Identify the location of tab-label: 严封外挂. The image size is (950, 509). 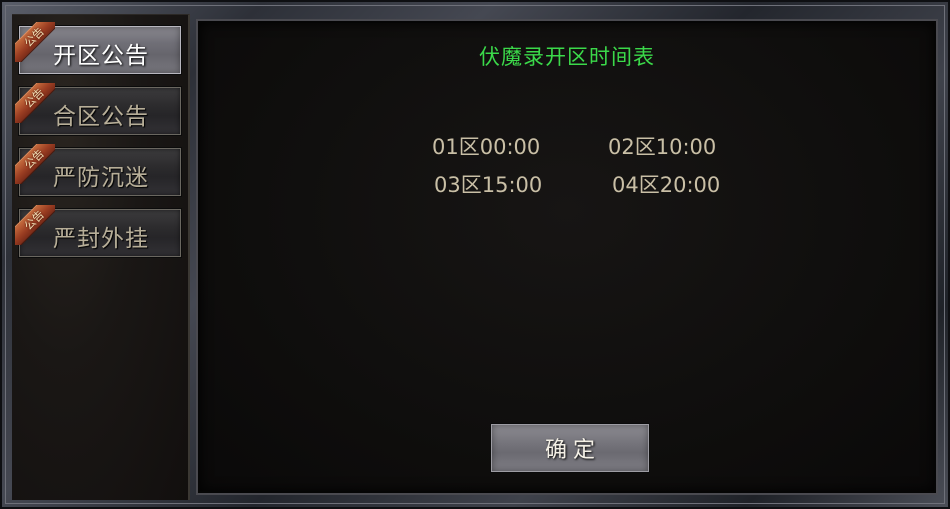
(101, 239).